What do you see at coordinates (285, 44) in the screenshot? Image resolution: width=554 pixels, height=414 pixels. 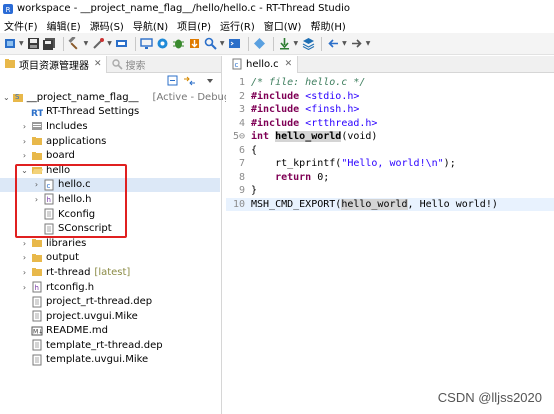 I see `pin-icon` at bounding box center [285, 44].